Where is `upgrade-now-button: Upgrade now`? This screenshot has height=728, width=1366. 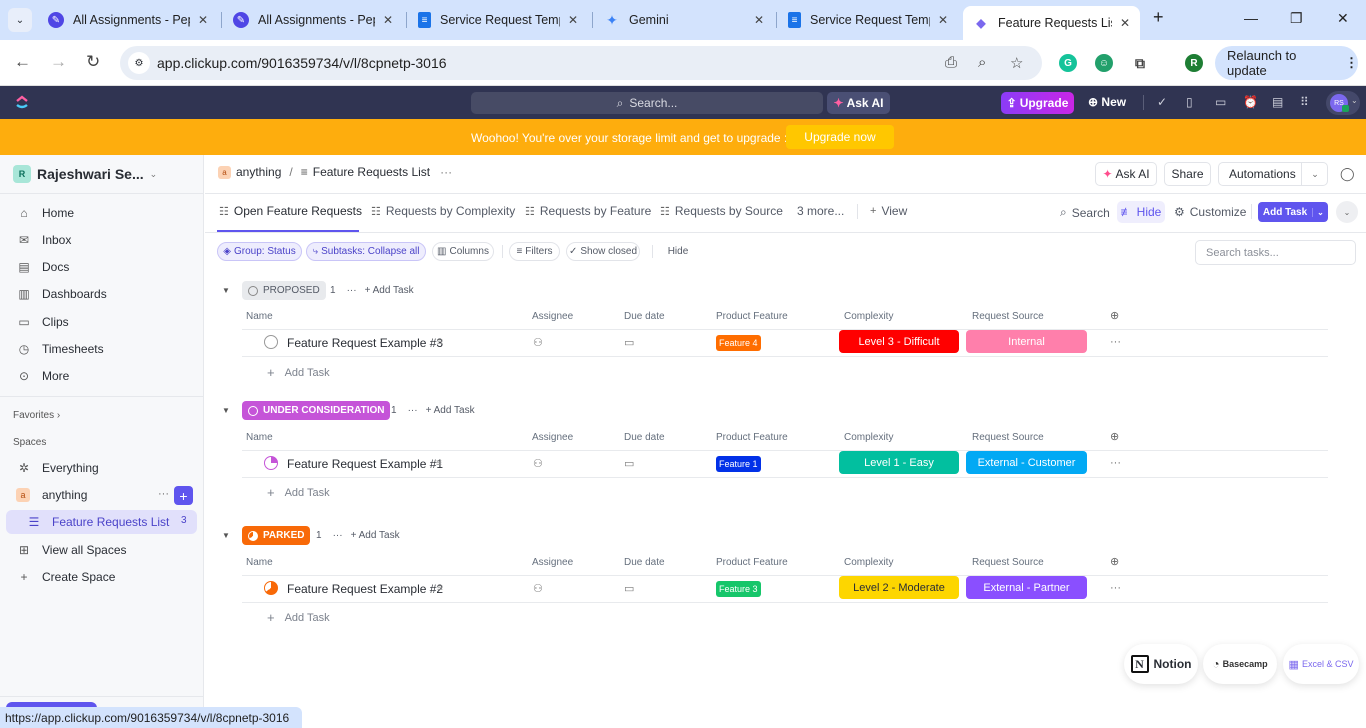 upgrade-now-button: Upgrade now is located at coordinates (840, 137).